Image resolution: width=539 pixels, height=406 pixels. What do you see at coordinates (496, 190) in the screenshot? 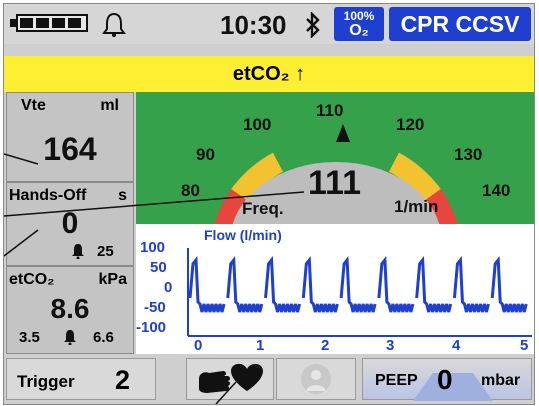
I see `gauge-tick-140: 140` at bounding box center [496, 190].